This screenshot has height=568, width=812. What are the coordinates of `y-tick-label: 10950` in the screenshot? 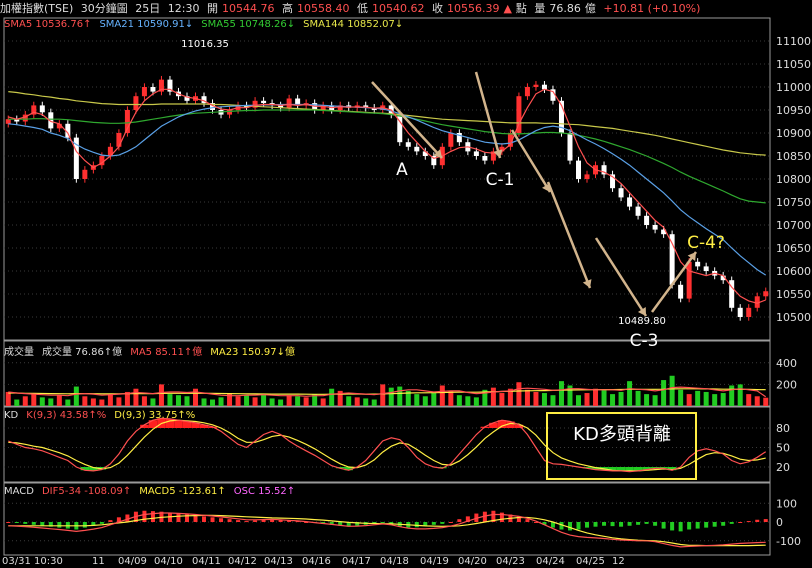 It's located at (793, 110).